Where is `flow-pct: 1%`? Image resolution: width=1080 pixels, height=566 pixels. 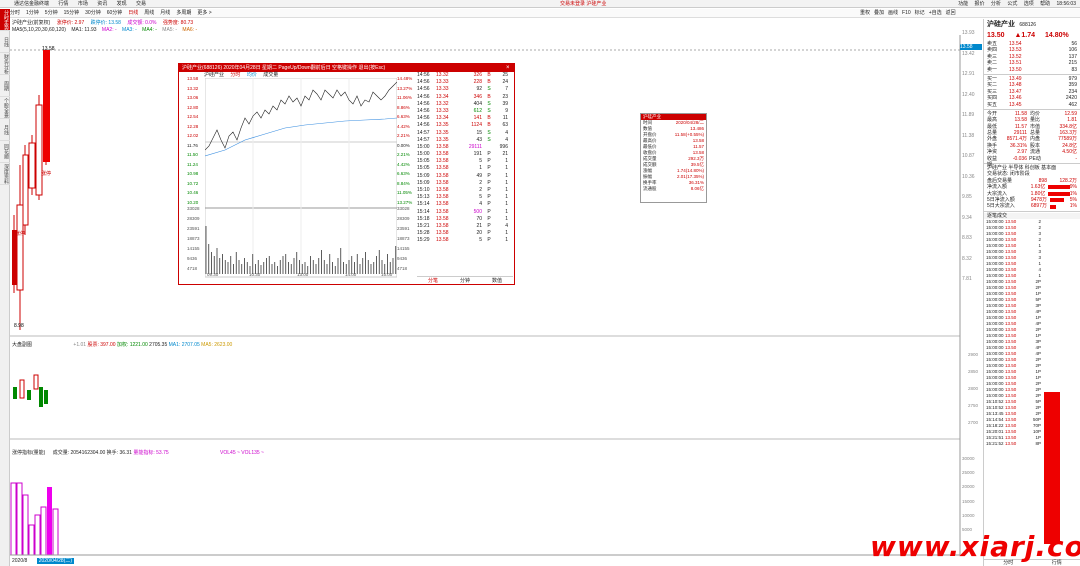
flow-pct: 1% is located at coordinates (1073, 206).